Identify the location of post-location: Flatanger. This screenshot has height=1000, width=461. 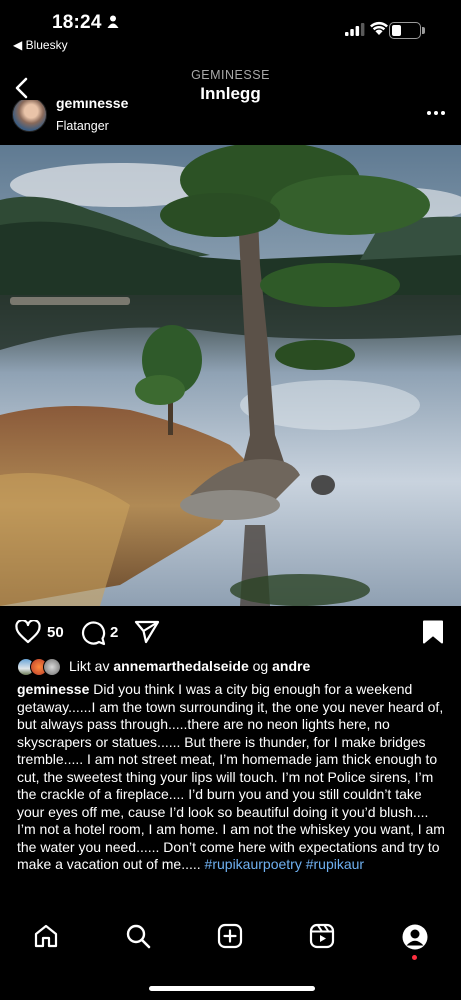
(82, 126).